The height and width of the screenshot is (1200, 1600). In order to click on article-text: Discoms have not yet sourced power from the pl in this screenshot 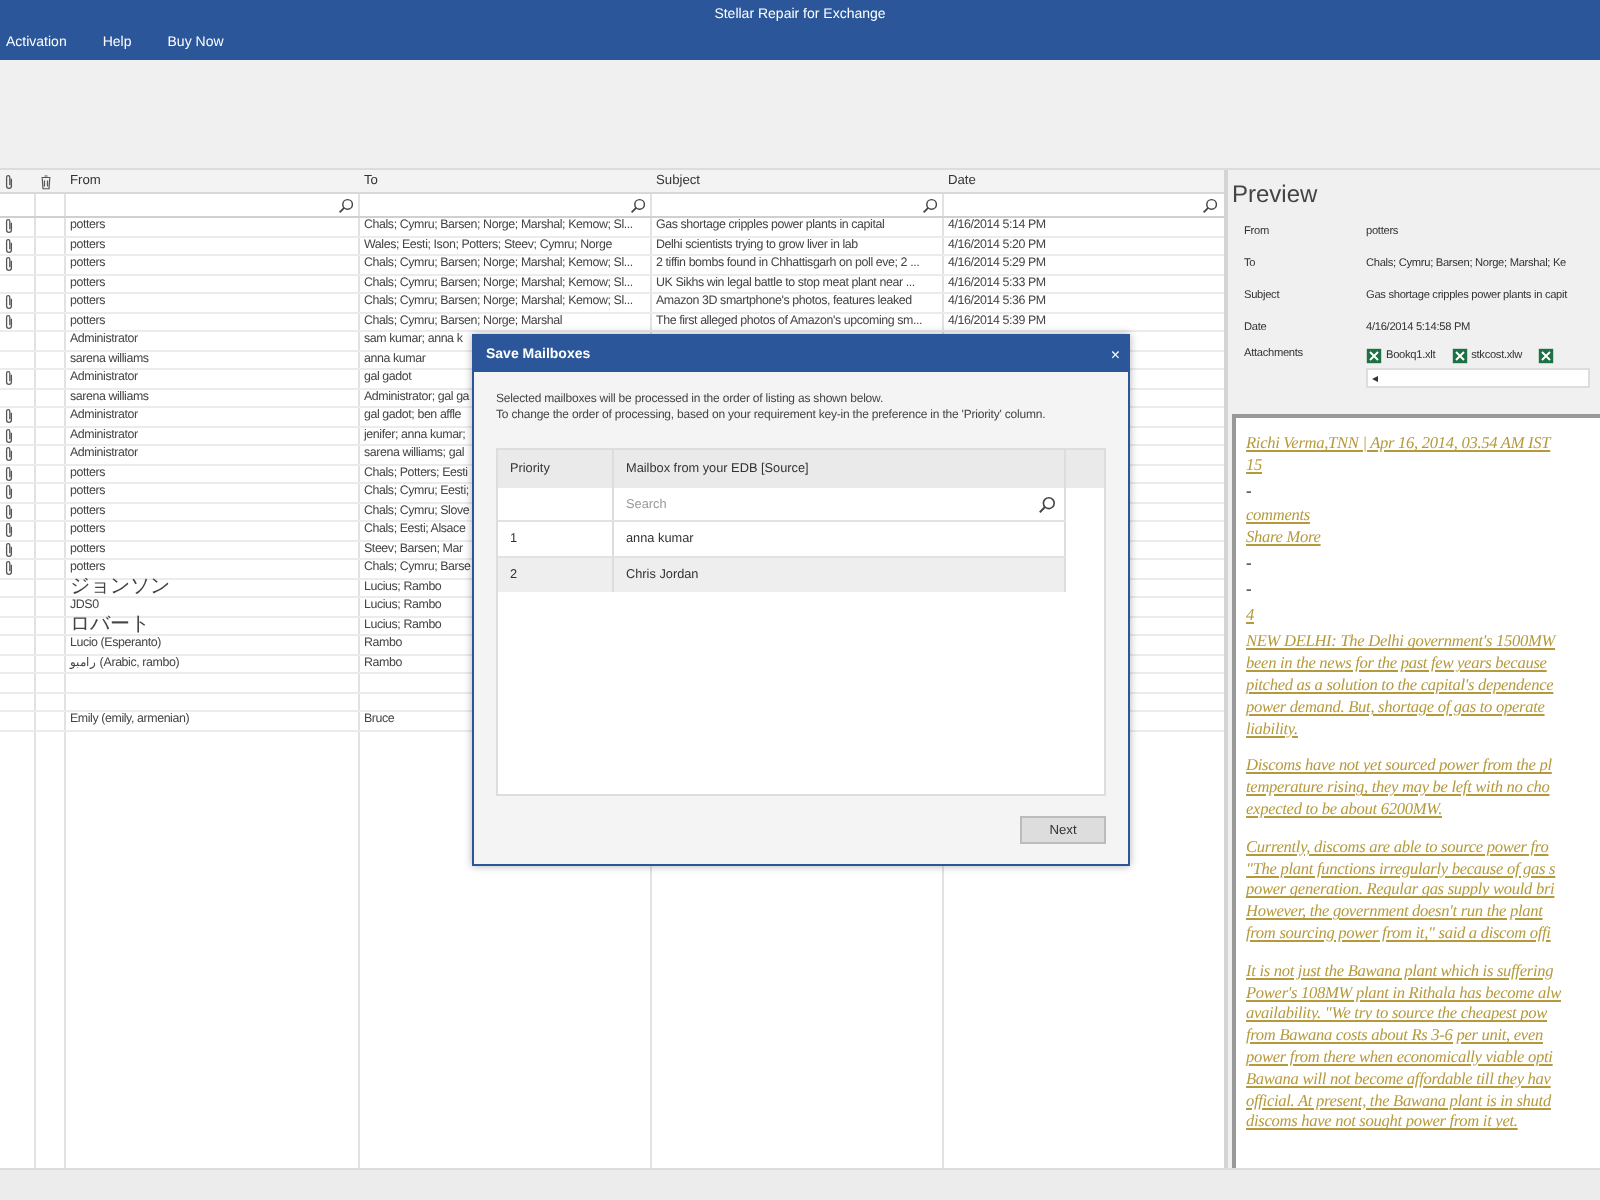, I will do `click(1399, 767)`.